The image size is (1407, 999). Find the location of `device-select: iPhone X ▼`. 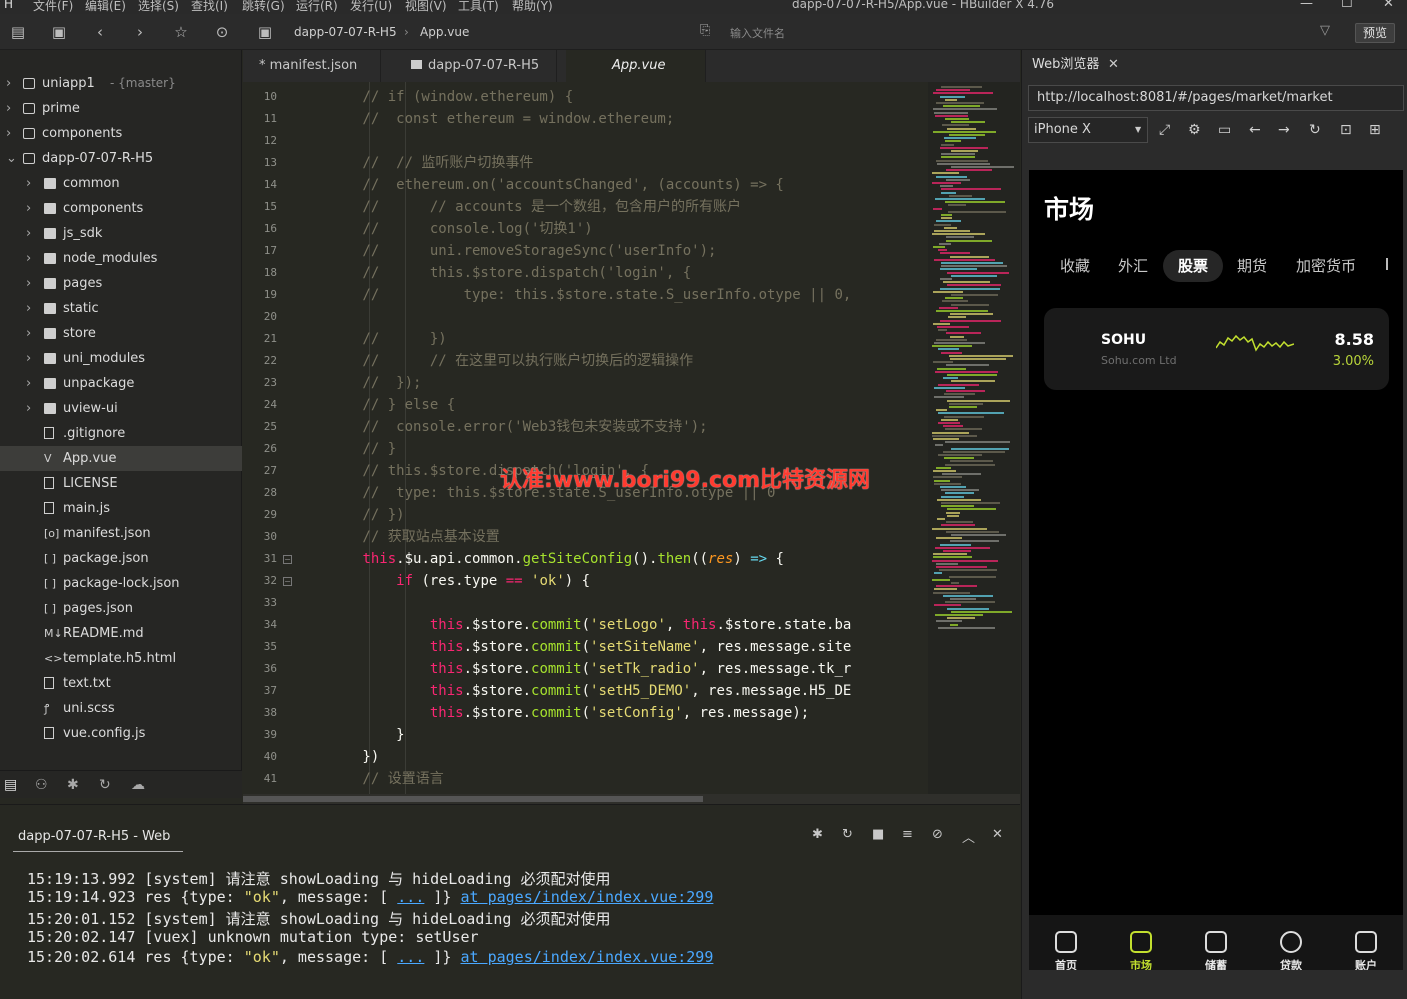

device-select: iPhone X ▼ is located at coordinates (1088, 130).